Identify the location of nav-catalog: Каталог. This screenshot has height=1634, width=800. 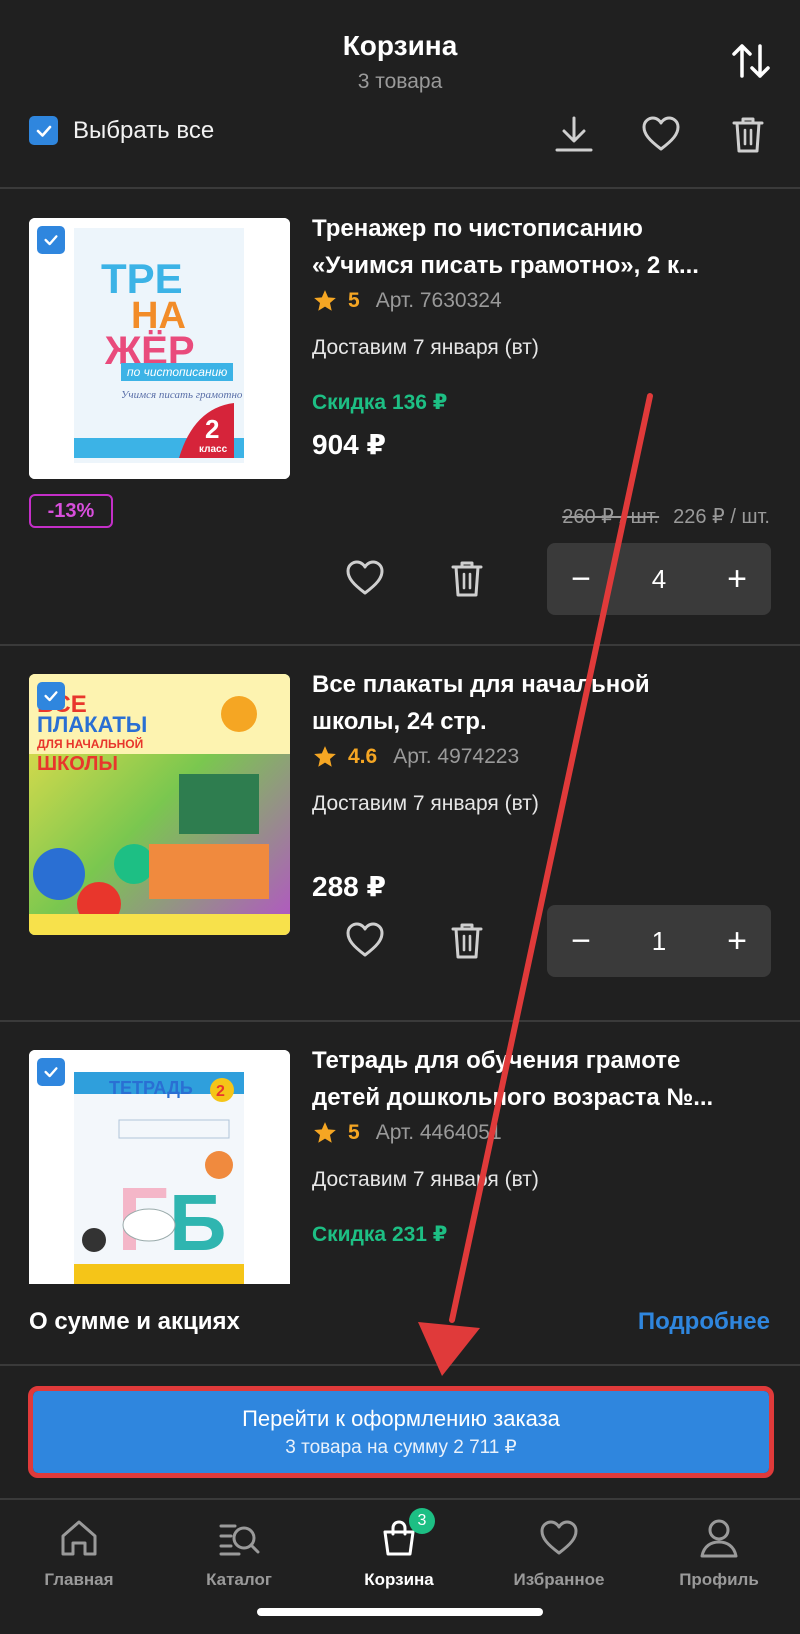
(239, 1553).